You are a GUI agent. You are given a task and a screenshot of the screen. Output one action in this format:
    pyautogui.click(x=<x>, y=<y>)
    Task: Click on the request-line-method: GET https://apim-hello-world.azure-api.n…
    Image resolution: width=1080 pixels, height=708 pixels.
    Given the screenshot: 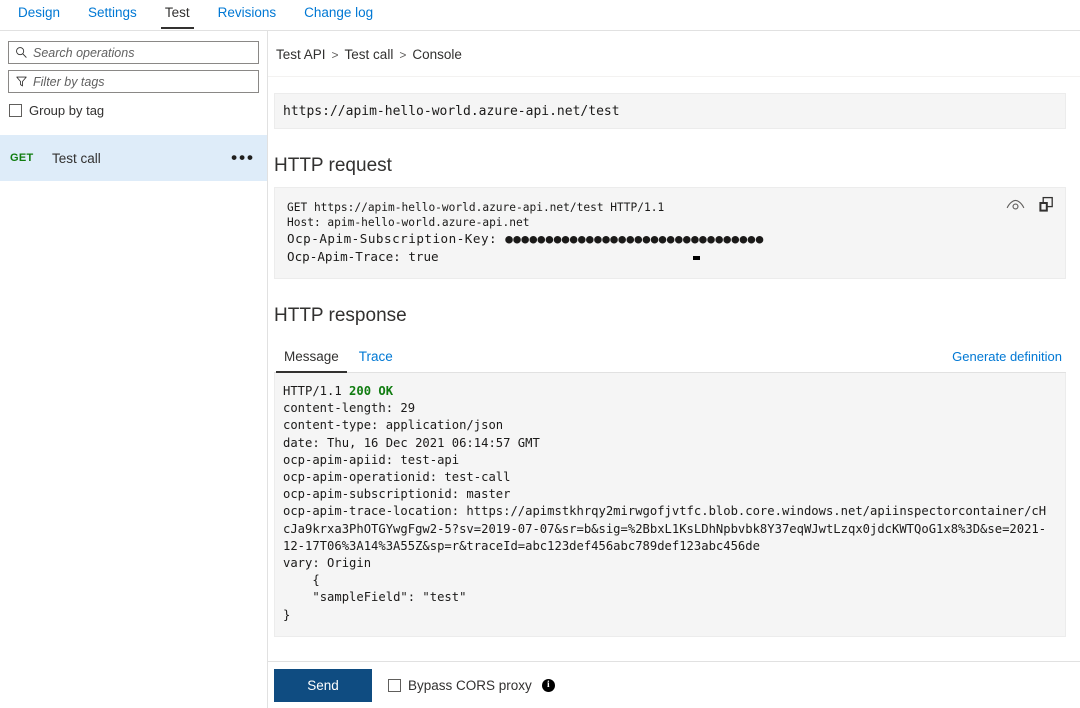 What is the action you would take?
    pyautogui.click(x=476, y=207)
    